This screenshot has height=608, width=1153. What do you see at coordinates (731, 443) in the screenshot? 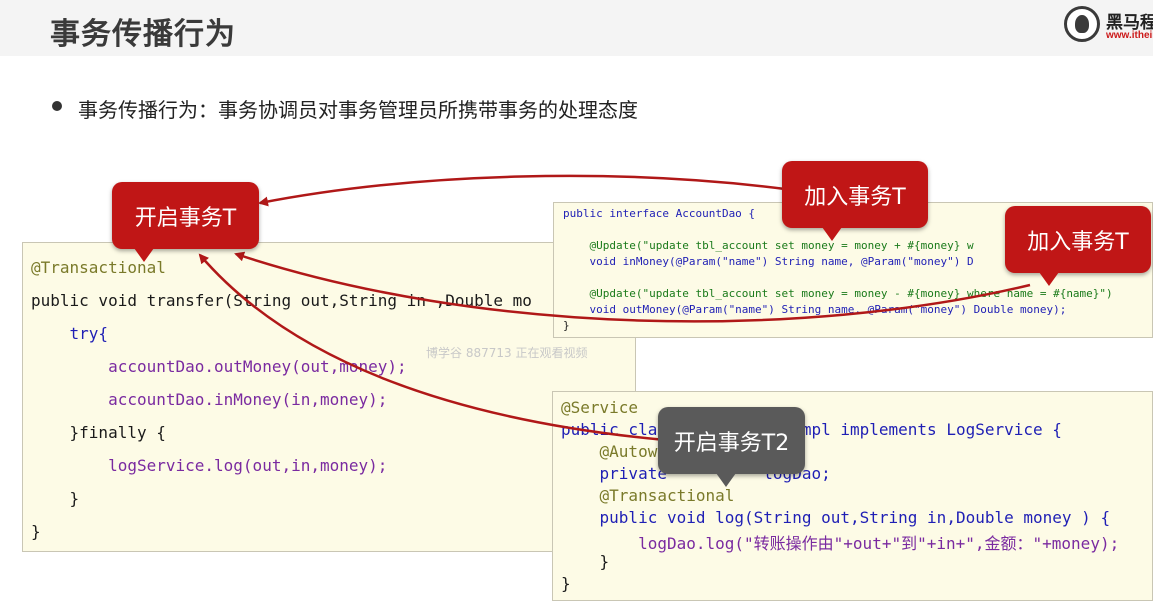
I see `bubble-label: 开启事务T2` at bounding box center [731, 443].